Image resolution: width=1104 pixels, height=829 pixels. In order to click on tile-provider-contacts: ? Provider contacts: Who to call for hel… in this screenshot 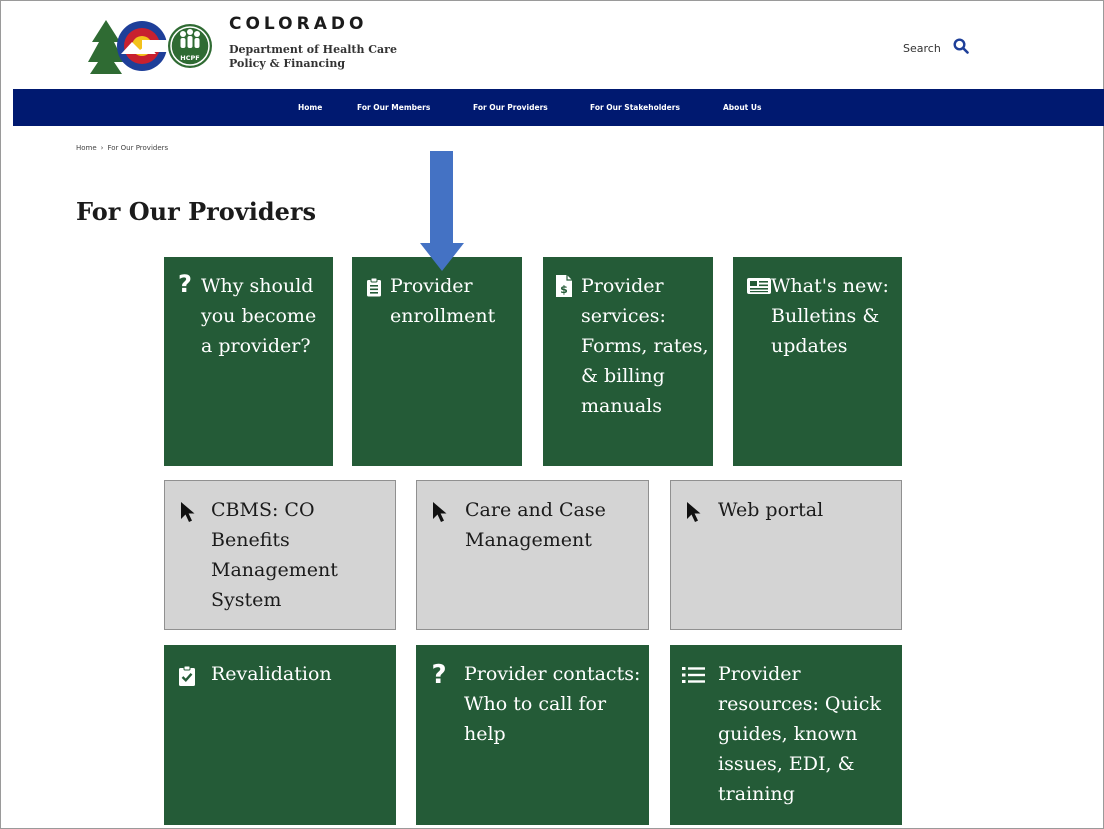, I will do `click(532, 735)`.